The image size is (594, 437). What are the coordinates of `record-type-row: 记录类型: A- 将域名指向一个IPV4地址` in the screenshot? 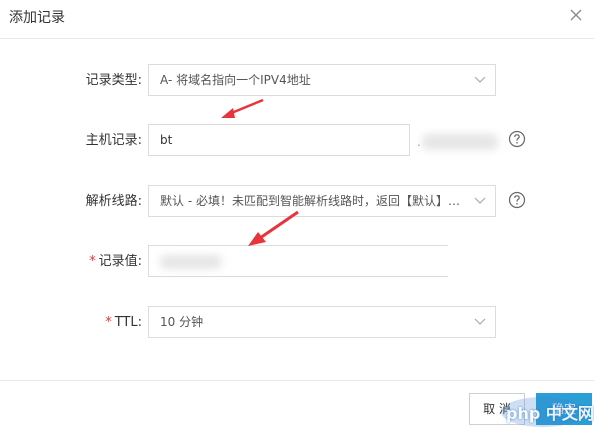 It's located at (297, 81).